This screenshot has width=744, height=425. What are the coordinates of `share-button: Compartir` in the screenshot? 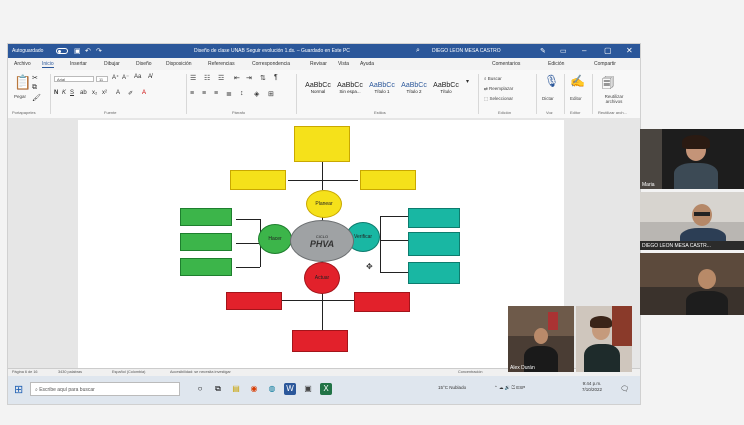 It's located at (605, 64).